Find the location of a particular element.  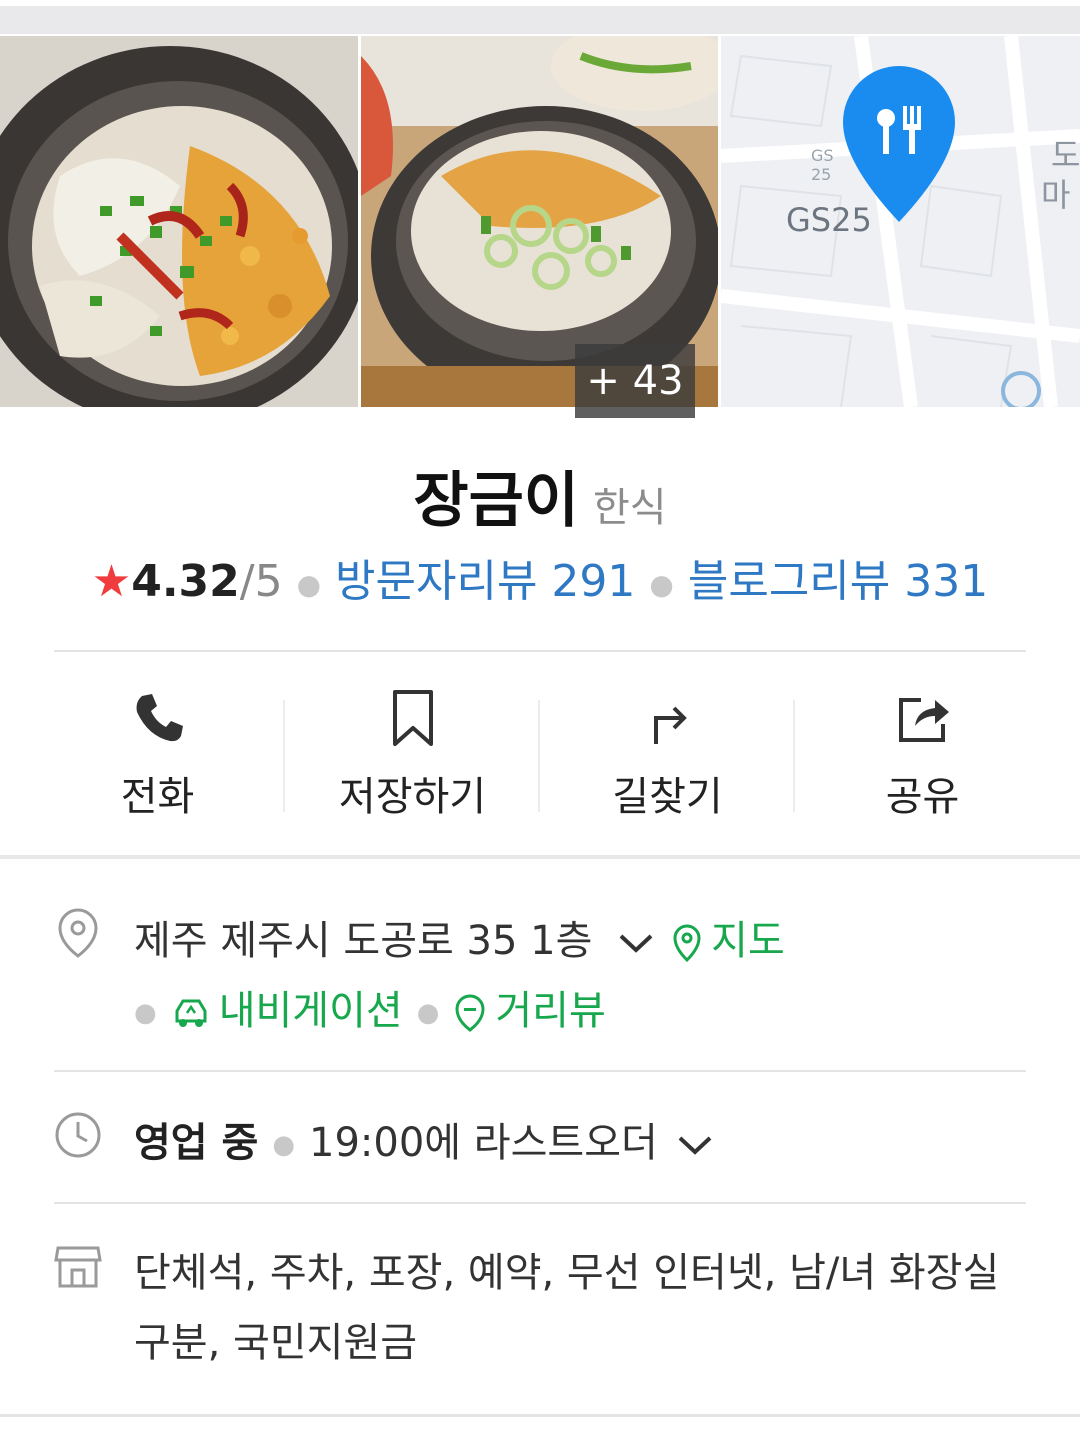

save-label: 저장하기 is located at coordinates (412, 797).